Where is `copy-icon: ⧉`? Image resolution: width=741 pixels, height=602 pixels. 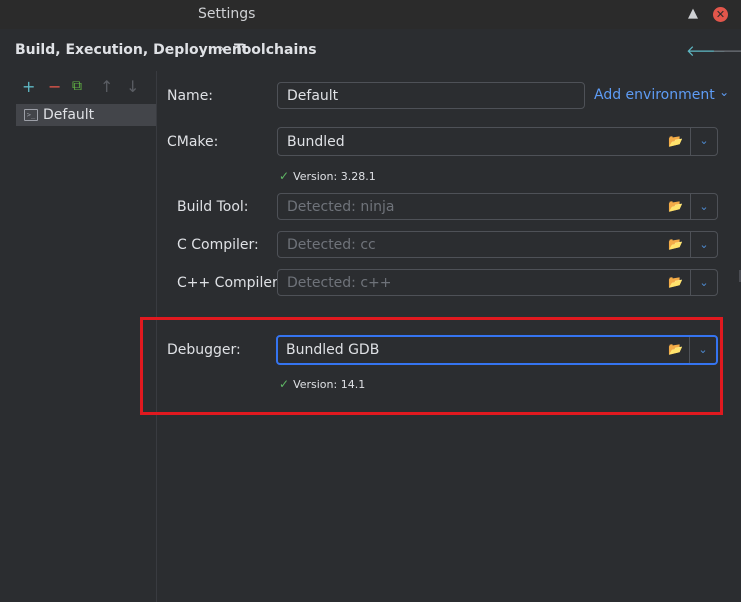
copy-icon: ⧉ is located at coordinates (77, 86).